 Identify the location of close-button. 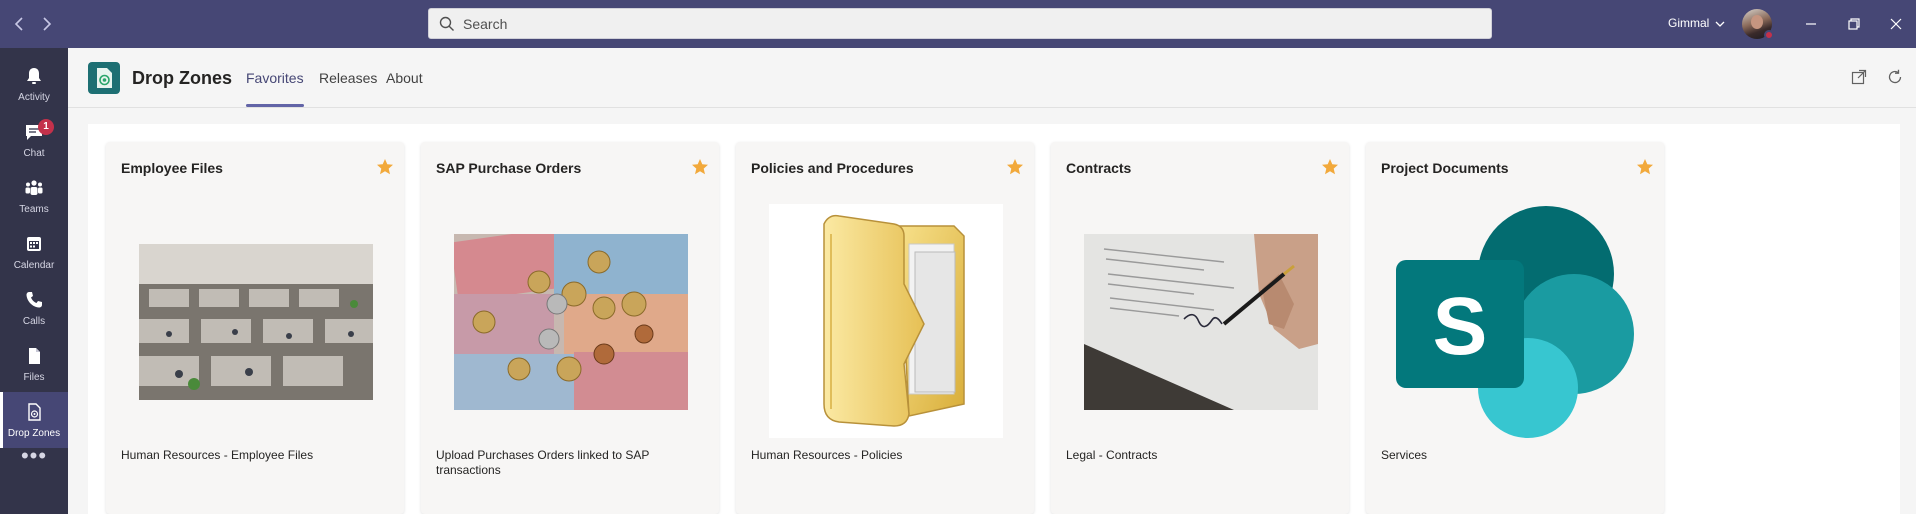
(1896, 24).